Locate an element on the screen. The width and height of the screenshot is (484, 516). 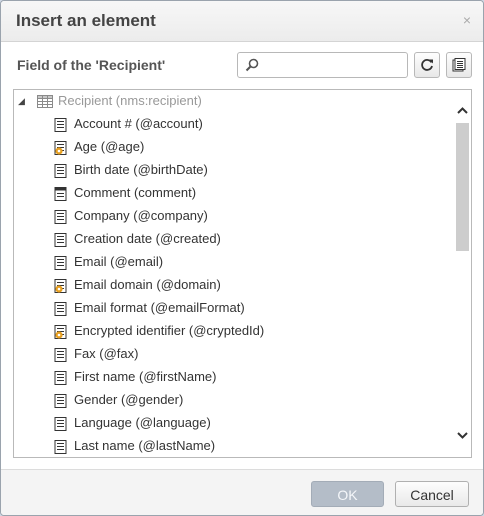
close-icon: × is located at coordinates (467, 20).